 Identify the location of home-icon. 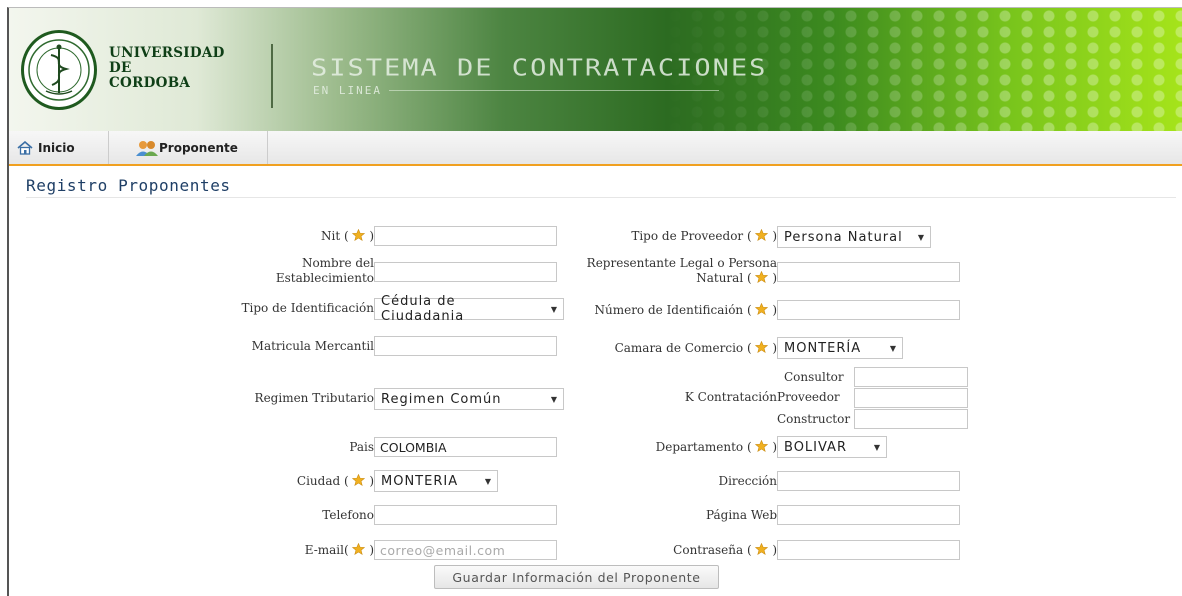
(25, 147).